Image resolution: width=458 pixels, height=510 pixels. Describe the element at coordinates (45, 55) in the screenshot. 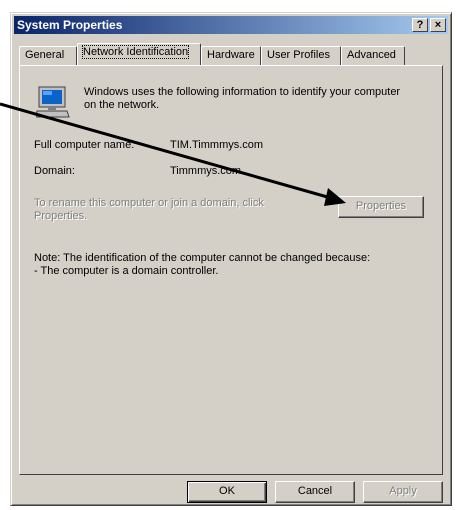

I see `tab-general-label: General` at that location.